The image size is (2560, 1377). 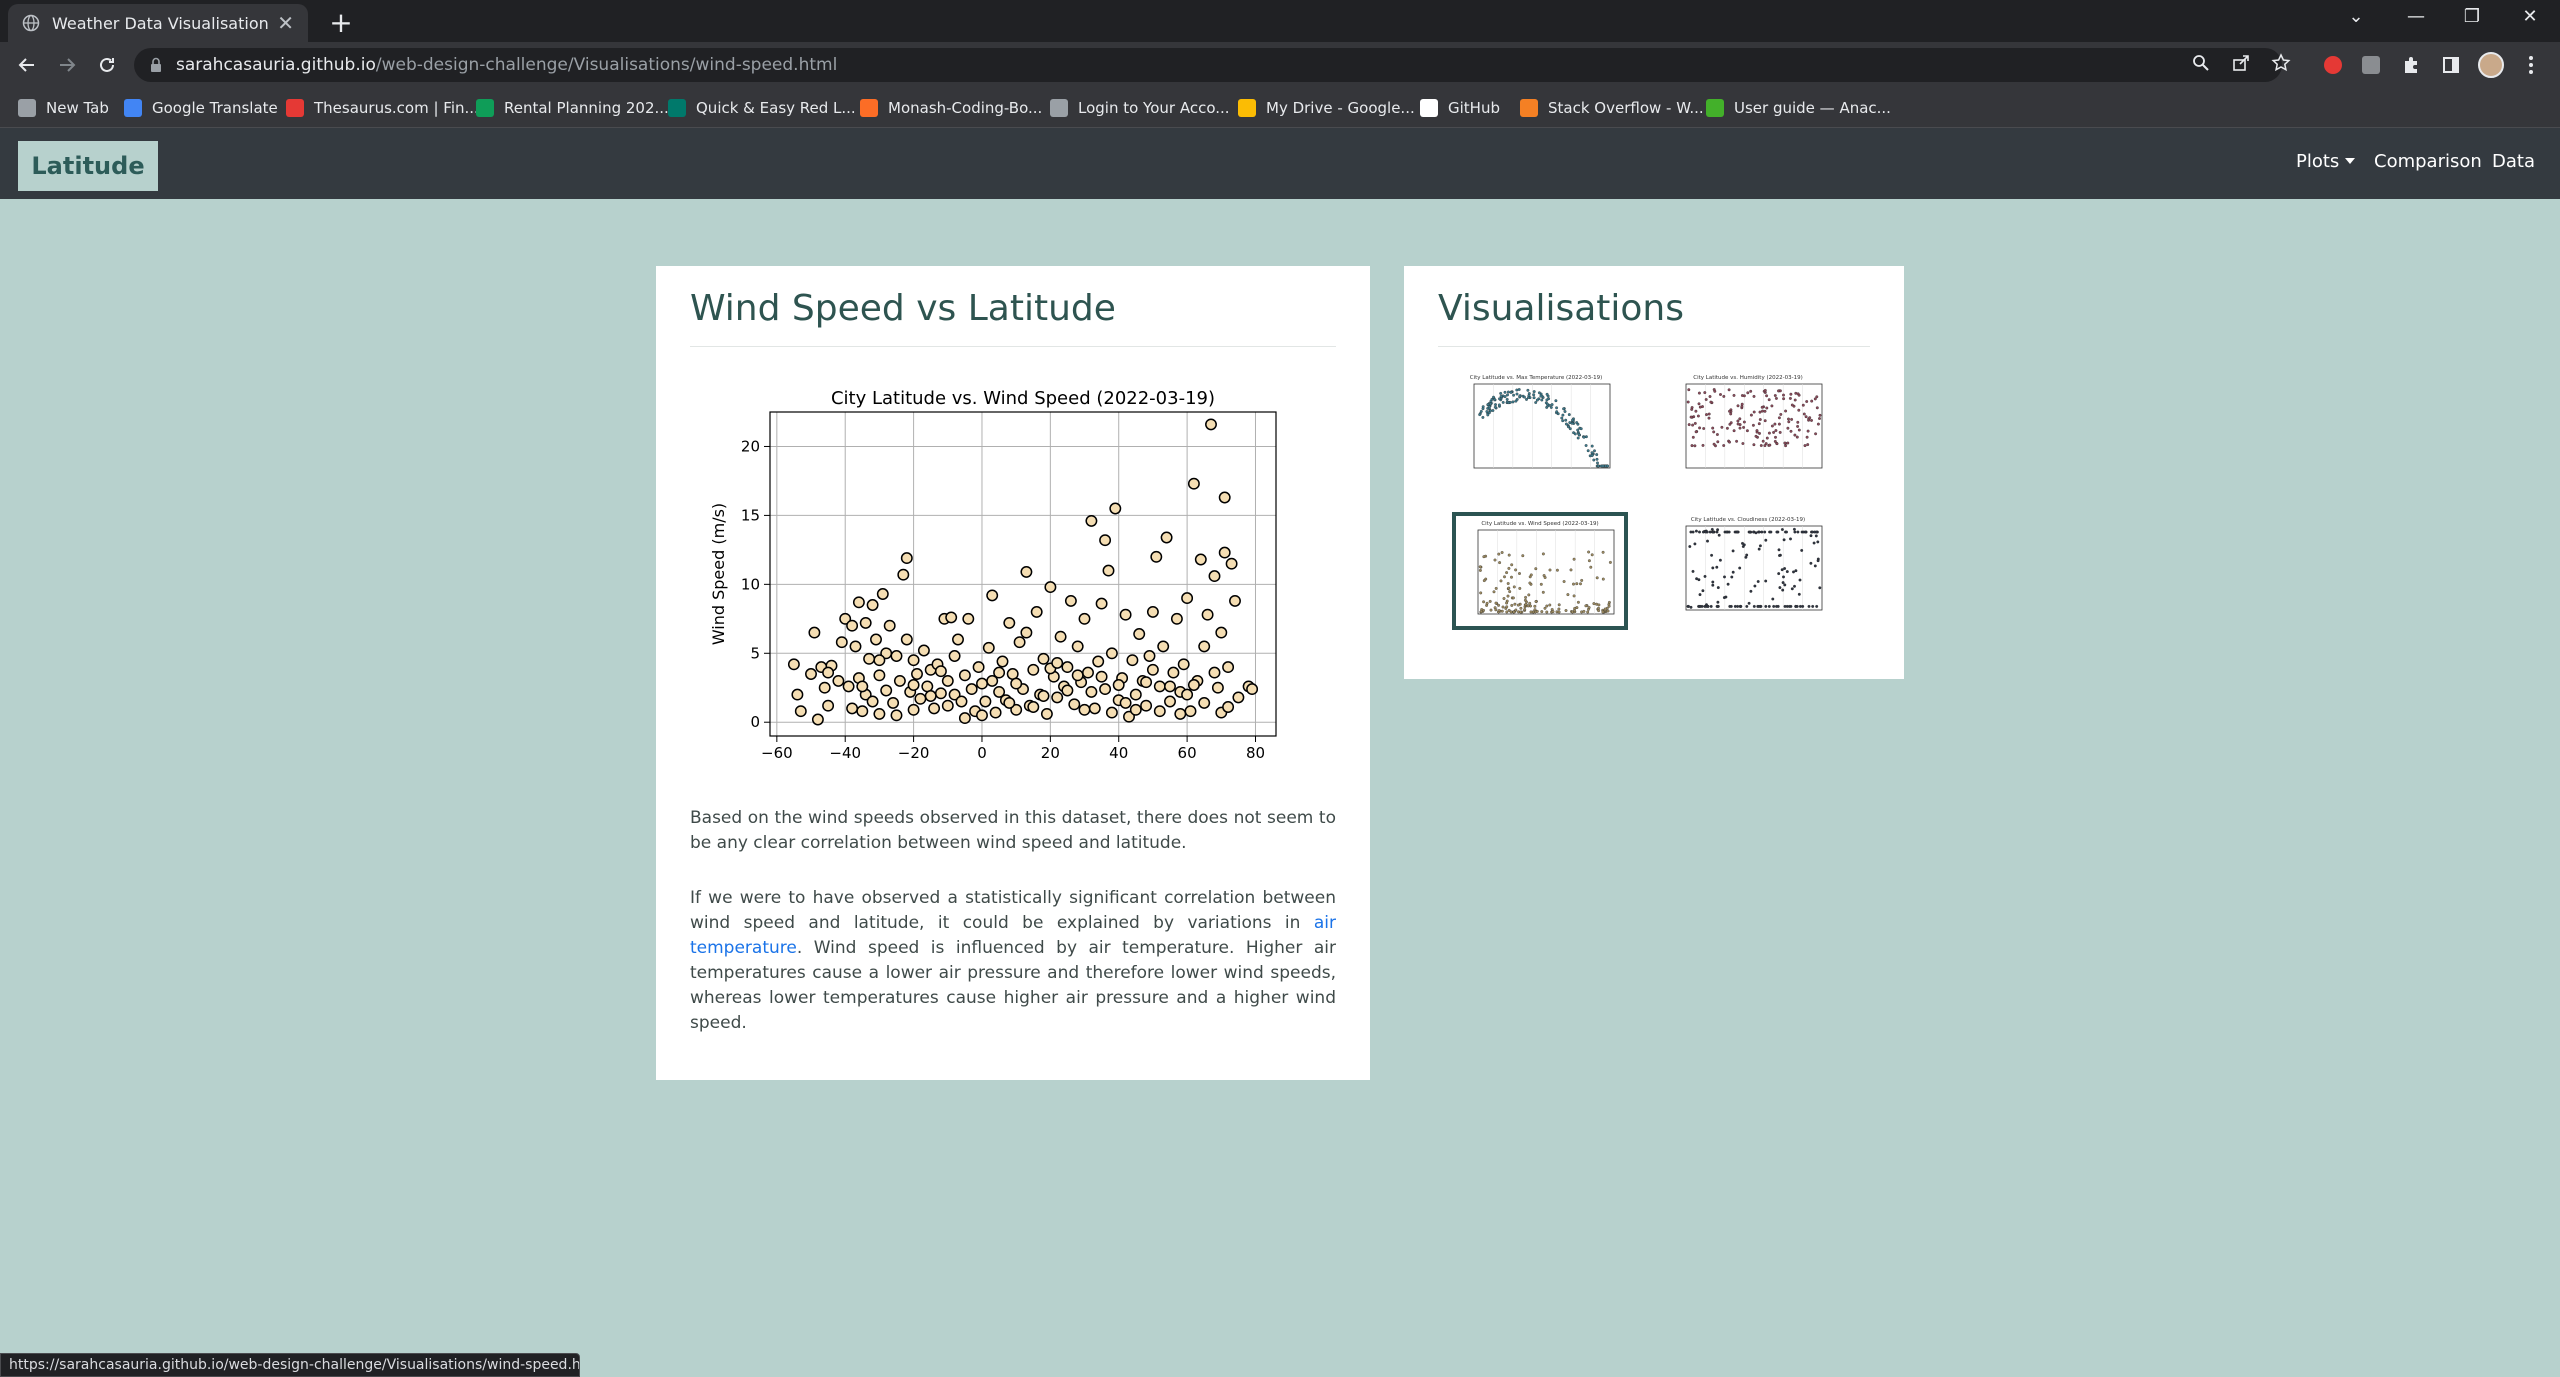 I want to click on minimize-icon: —, so click(x=2416, y=16).